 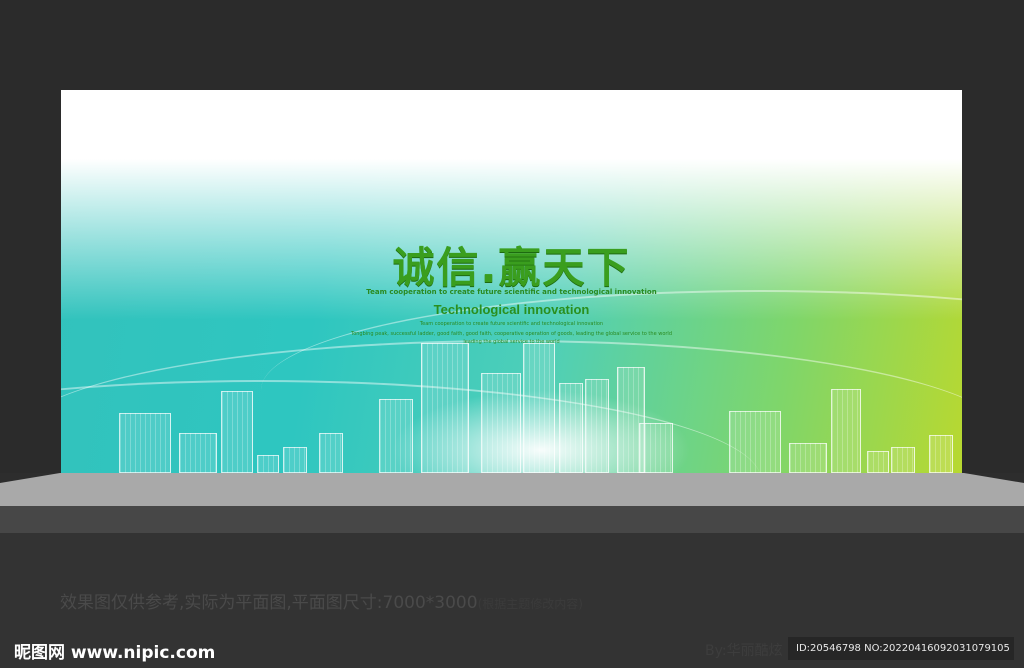 What do you see at coordinates (512, 519) in the screenshot?
I see `stage-platform-front` at bounding box center [512, 519].